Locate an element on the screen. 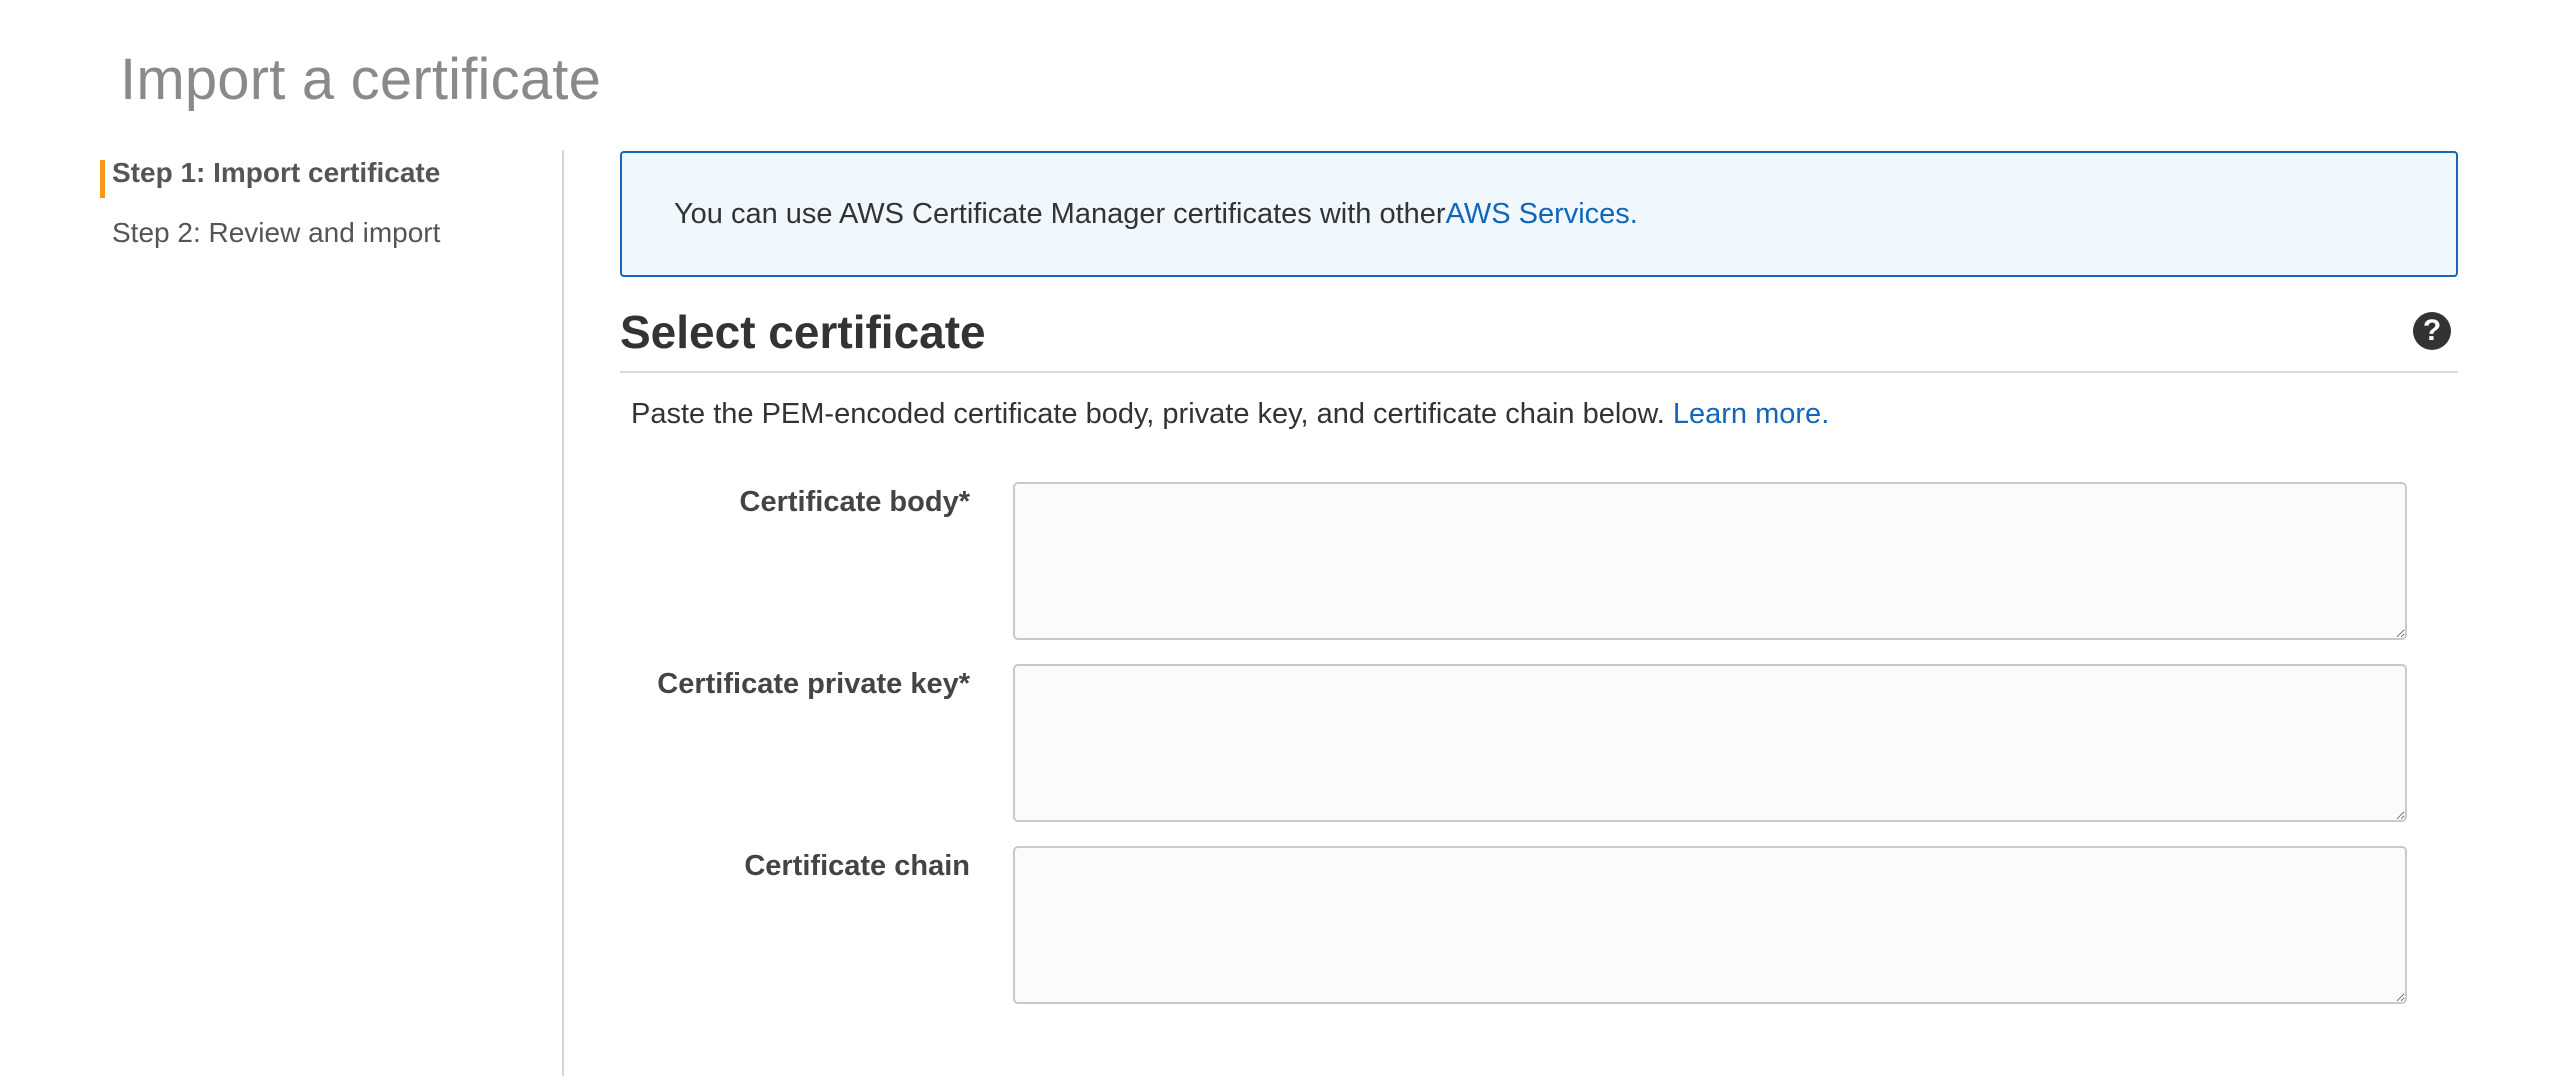  certificate-chain-label: Certificate chain is located at coordinates (857, 866).